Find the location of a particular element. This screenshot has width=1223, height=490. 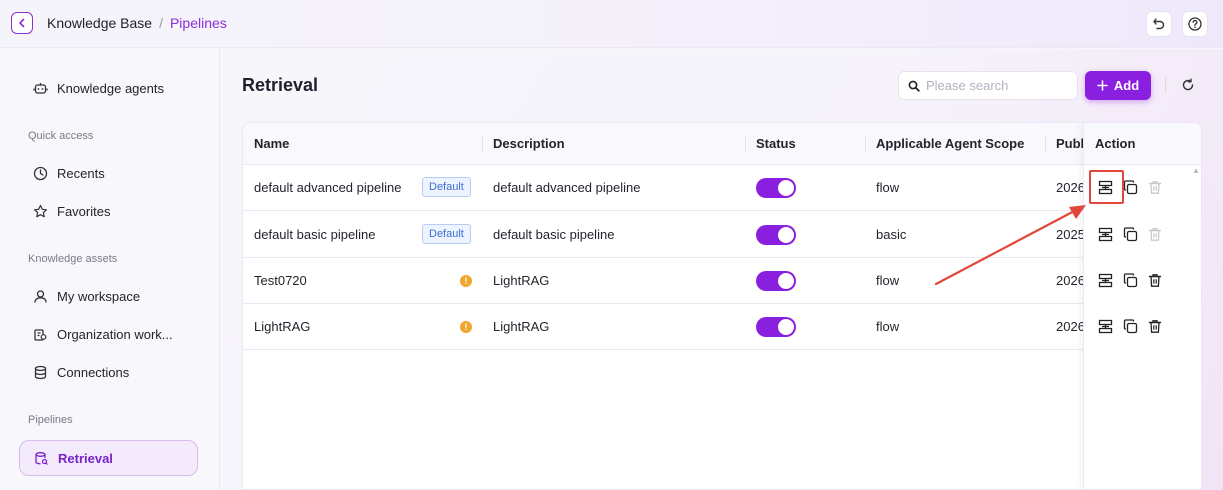

help-icon is located at coordinates (1195, 24).